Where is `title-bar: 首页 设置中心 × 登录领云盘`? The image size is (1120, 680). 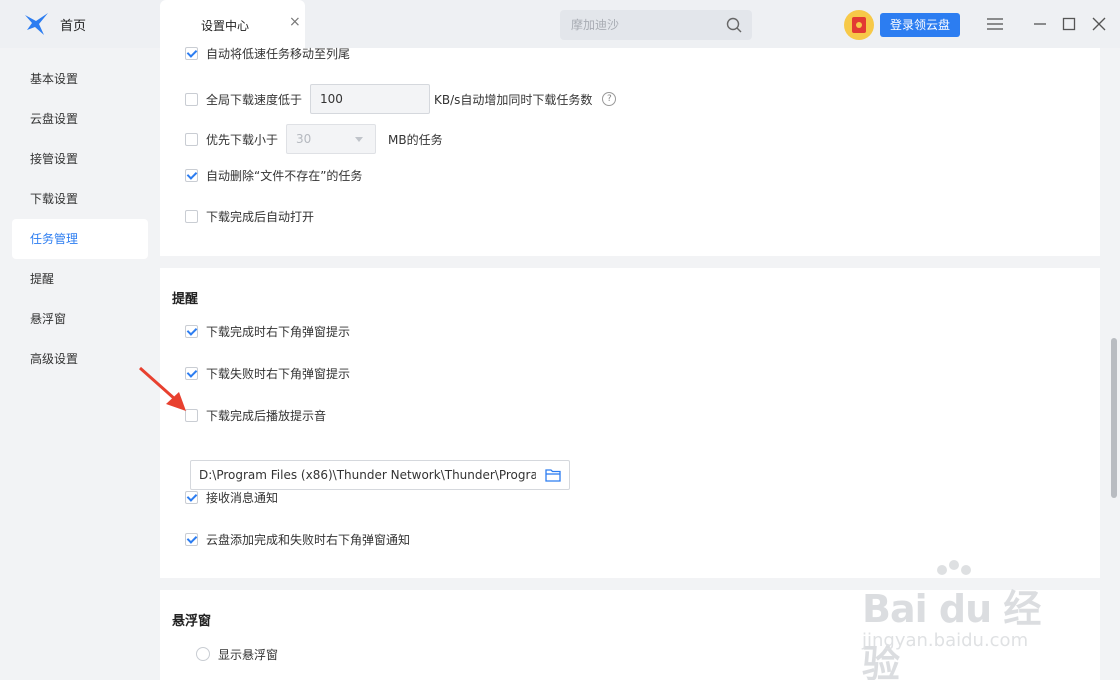
title-bar: 首页 设置中心 × 登录领云盘 is located at coordinates (560, 24).